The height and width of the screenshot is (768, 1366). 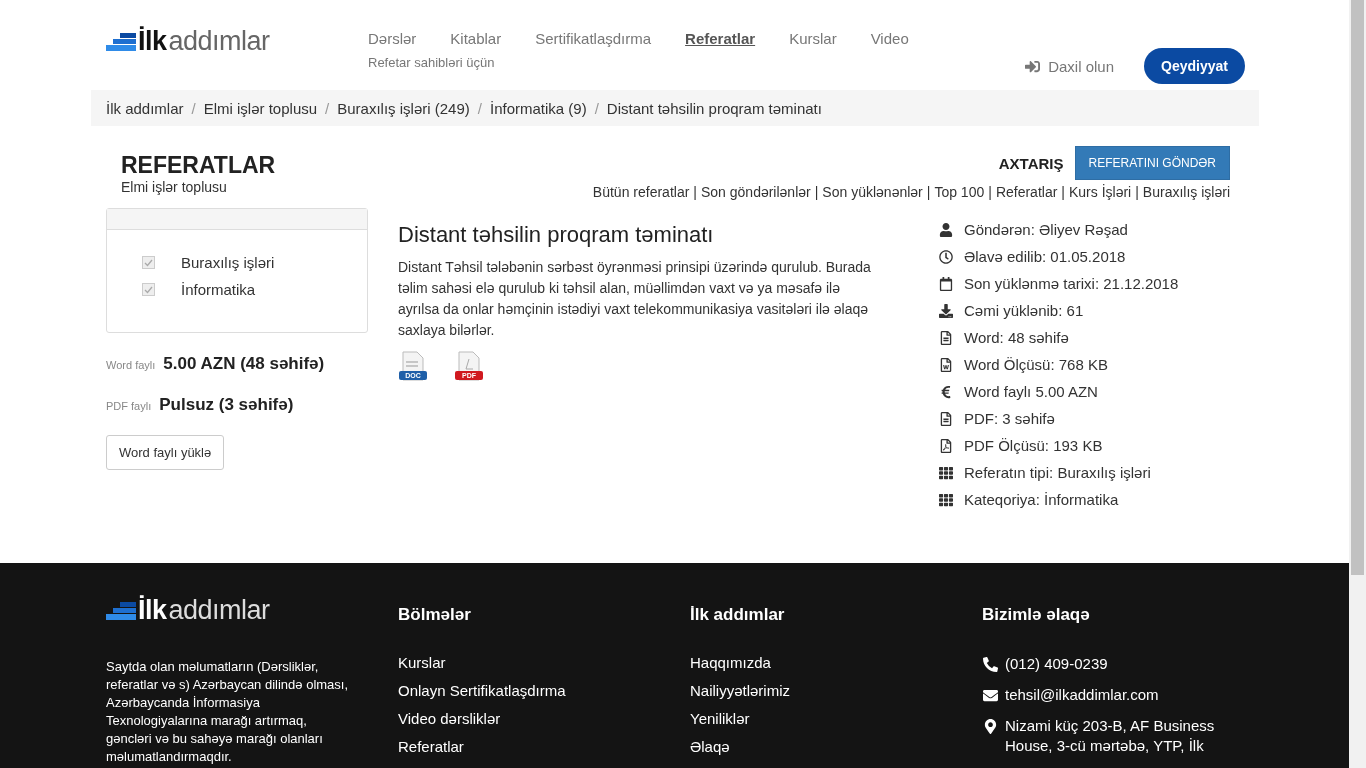 I want to click on article-description: Distant Təhsil tələbənin sərbəst öyrənməsi prinsipi üzərində qurulub. Burada təlim sahəsi elə qurulub ki təhsil alan, müəllimdən vaxt və ya məsafə ilə ayrılsa da onlar həmçinin istədiyi vaxt telekommunikasiya vasitələri ilə əlaqə saxlaya bilərlər., so click(x=635, y=299).